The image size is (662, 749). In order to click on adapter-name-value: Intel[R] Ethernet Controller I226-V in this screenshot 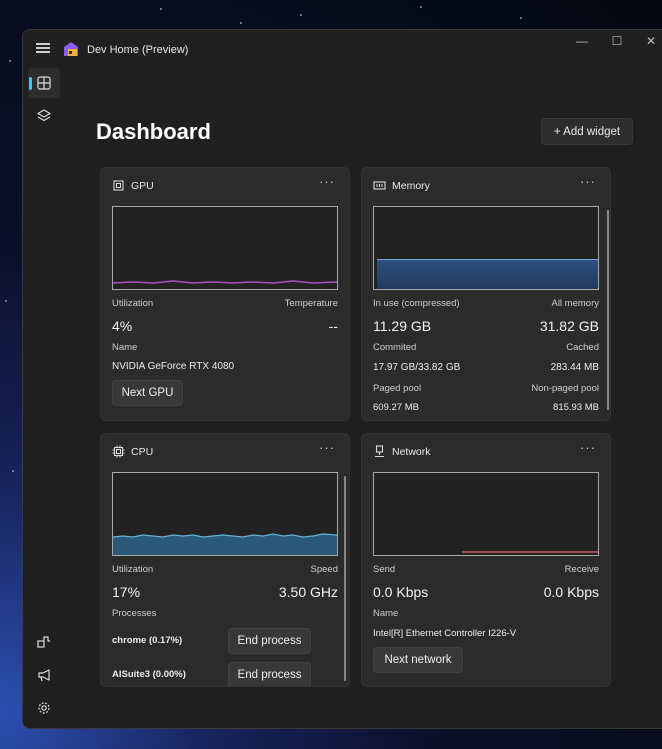, I will do `click(445, 633)`.